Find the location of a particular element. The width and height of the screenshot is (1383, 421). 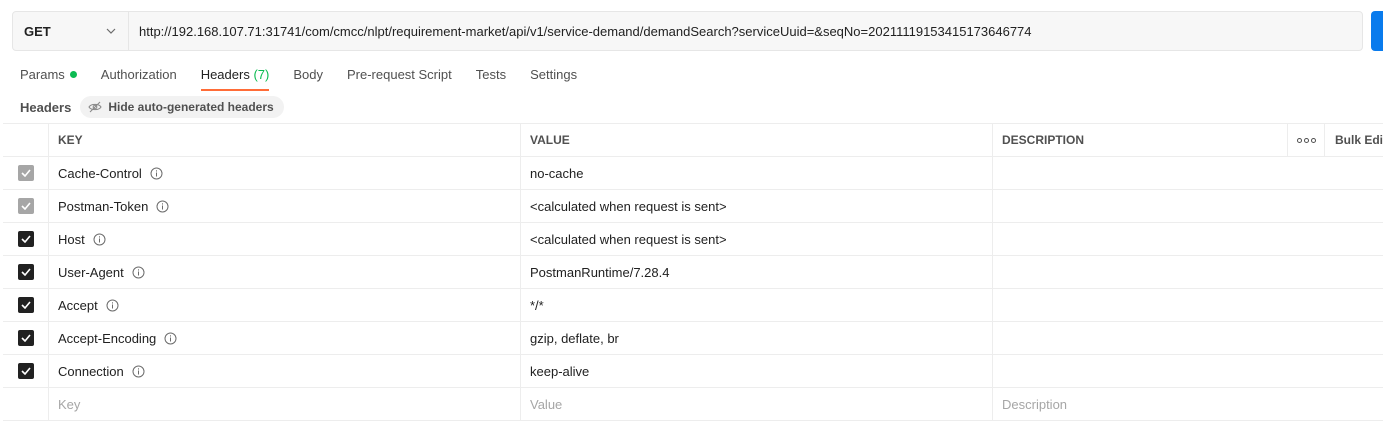

request-url-bar: GET is located at coordinates (687, 31).